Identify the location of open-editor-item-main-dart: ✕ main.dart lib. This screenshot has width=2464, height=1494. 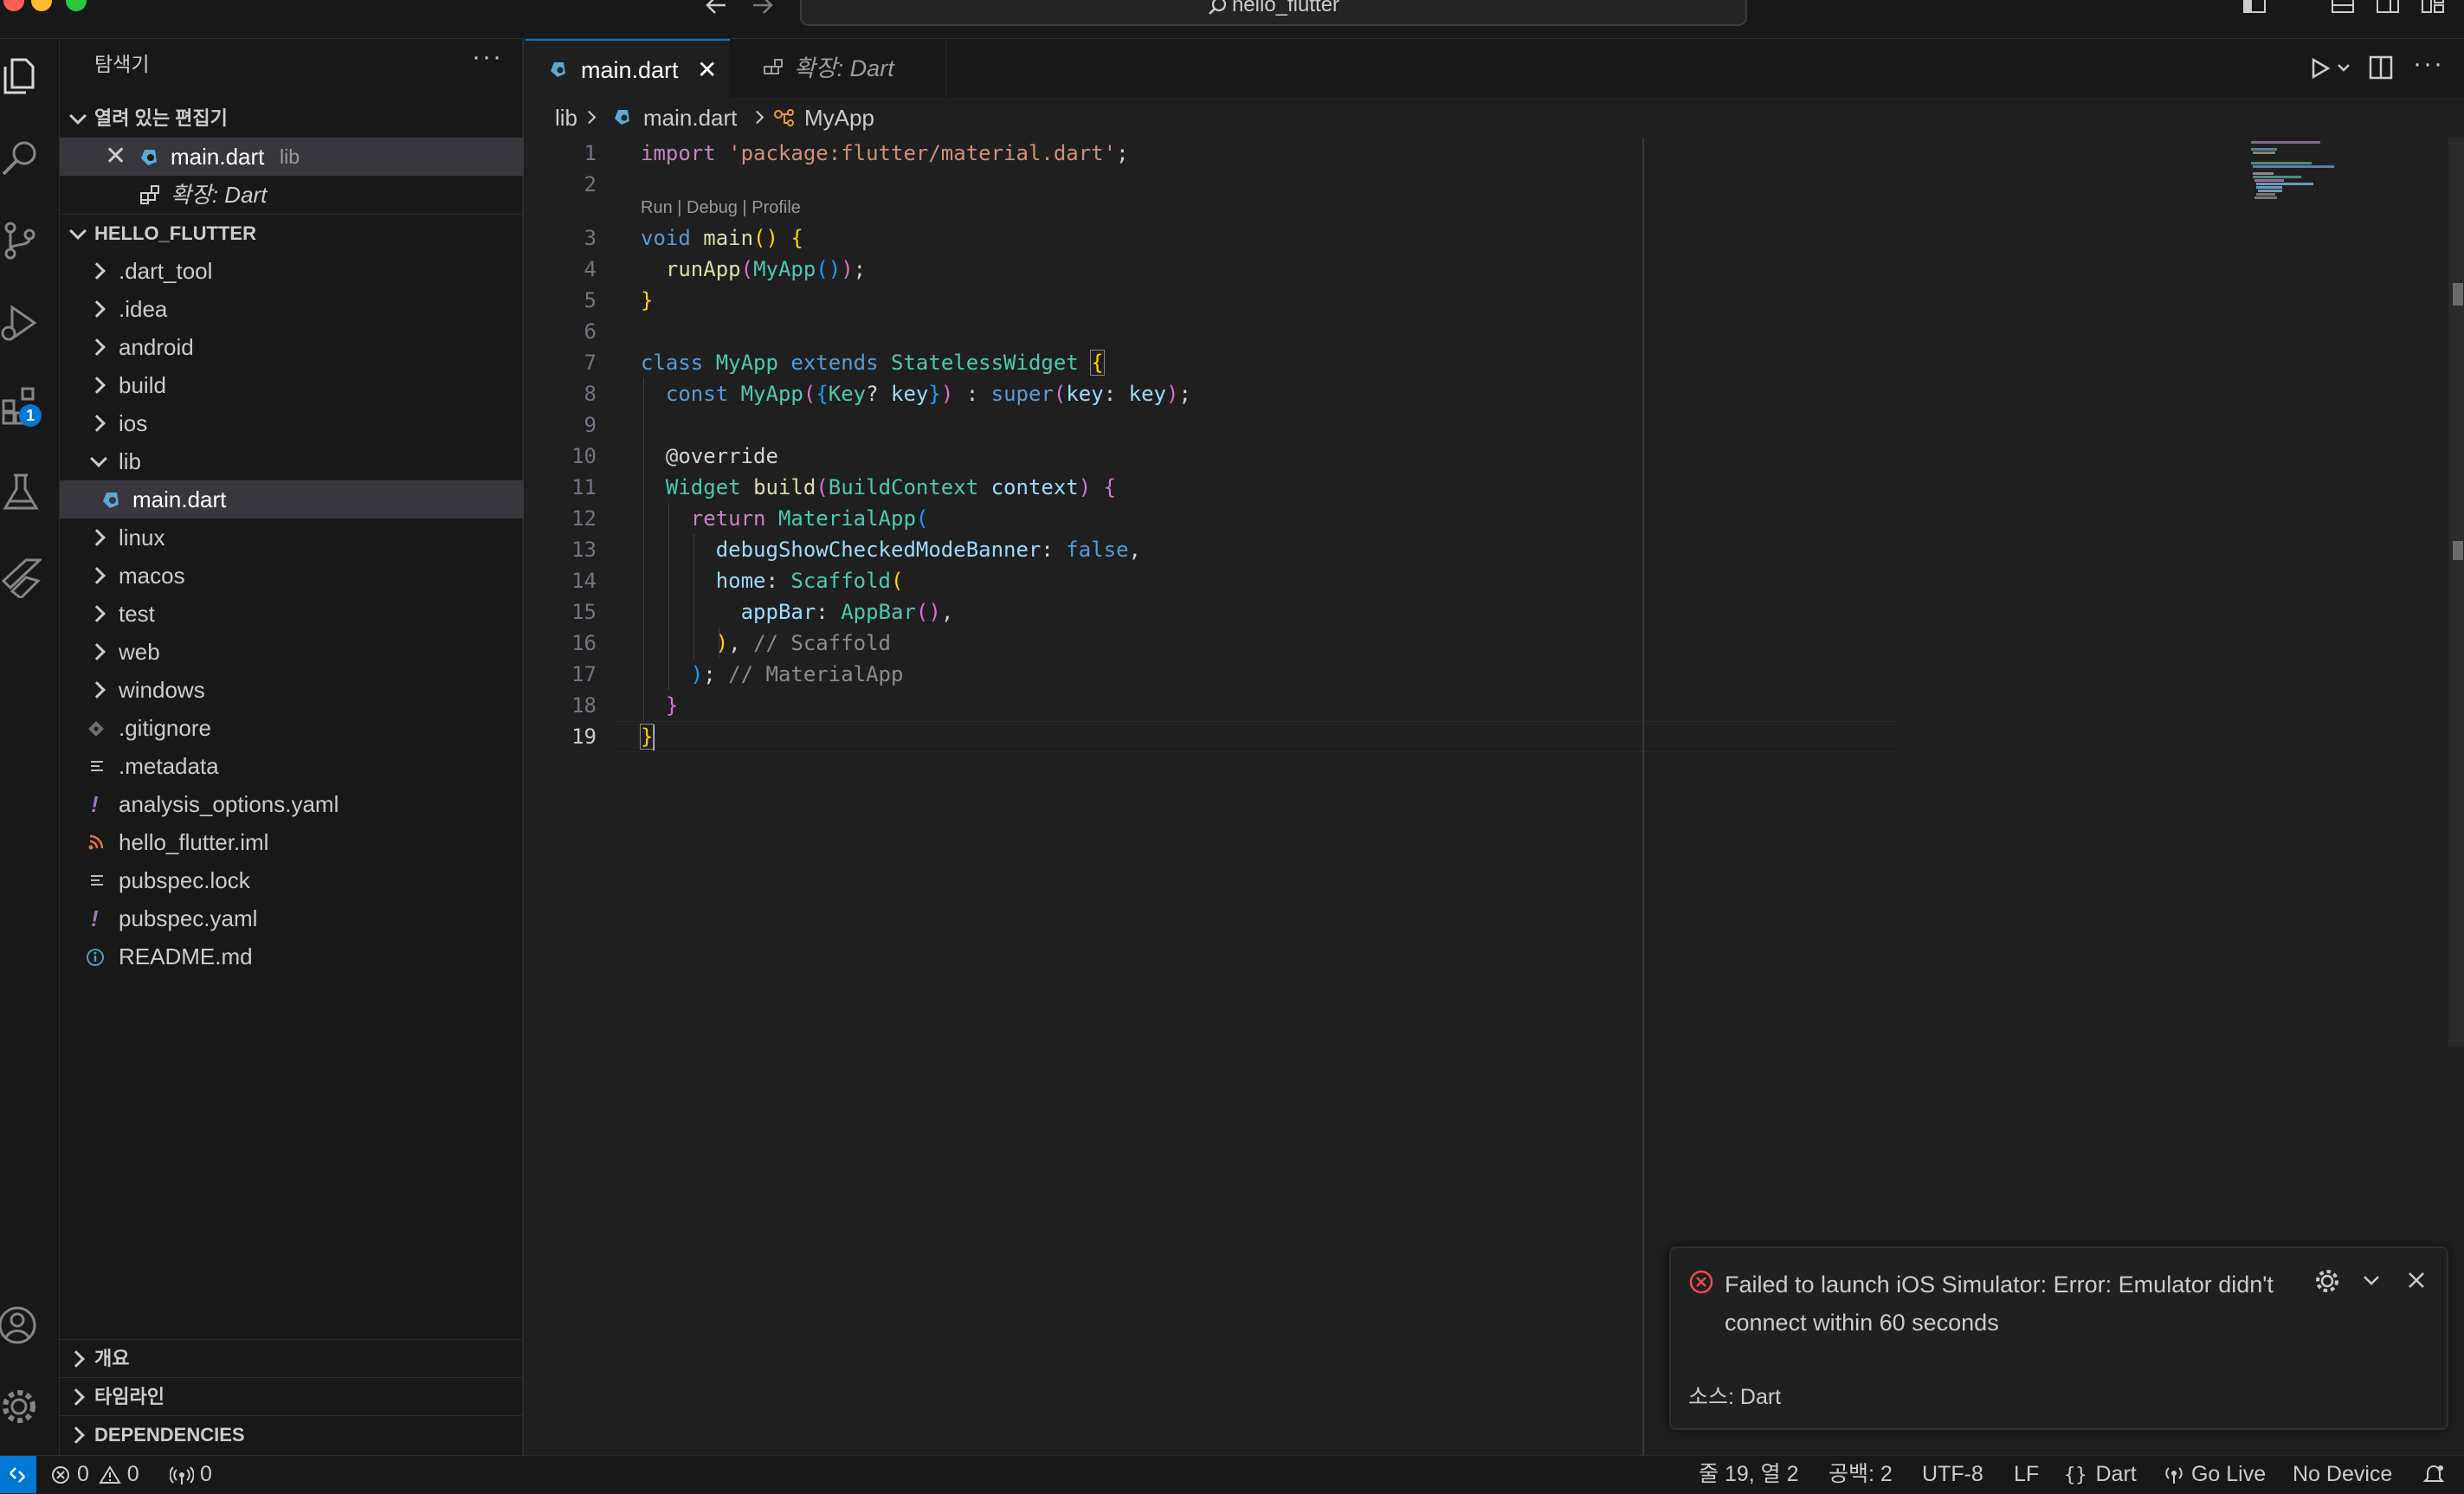
(292, 157).